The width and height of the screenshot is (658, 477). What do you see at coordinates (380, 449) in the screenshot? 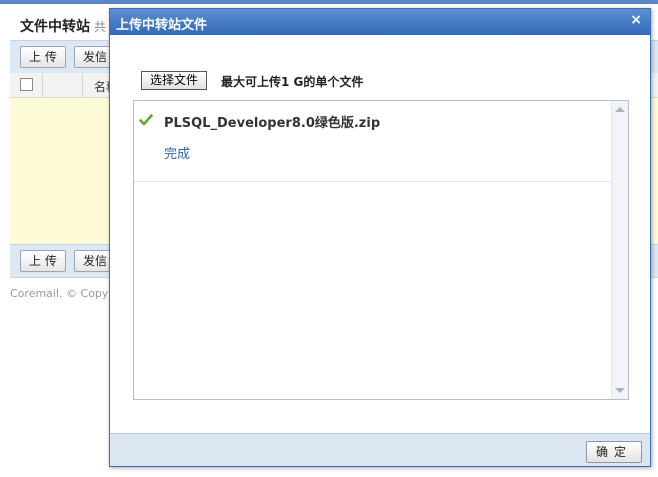
I see `dialog-footer: 确定` at bounding box center [380, 449].